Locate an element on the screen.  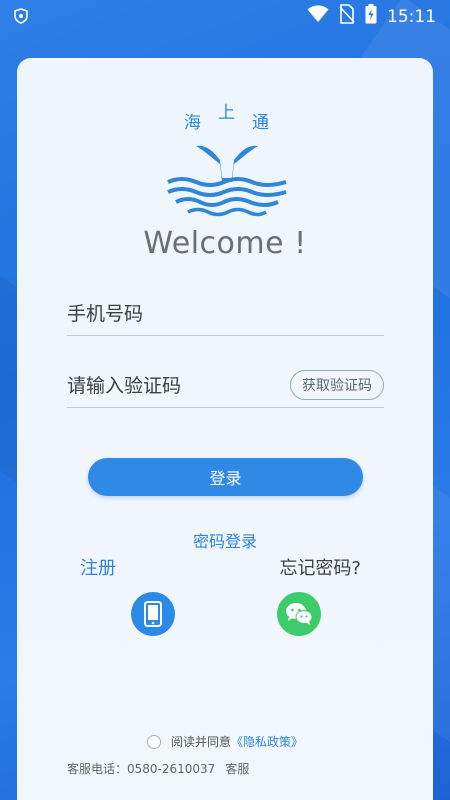
wechat-icon is located at coordinates (299, 614).